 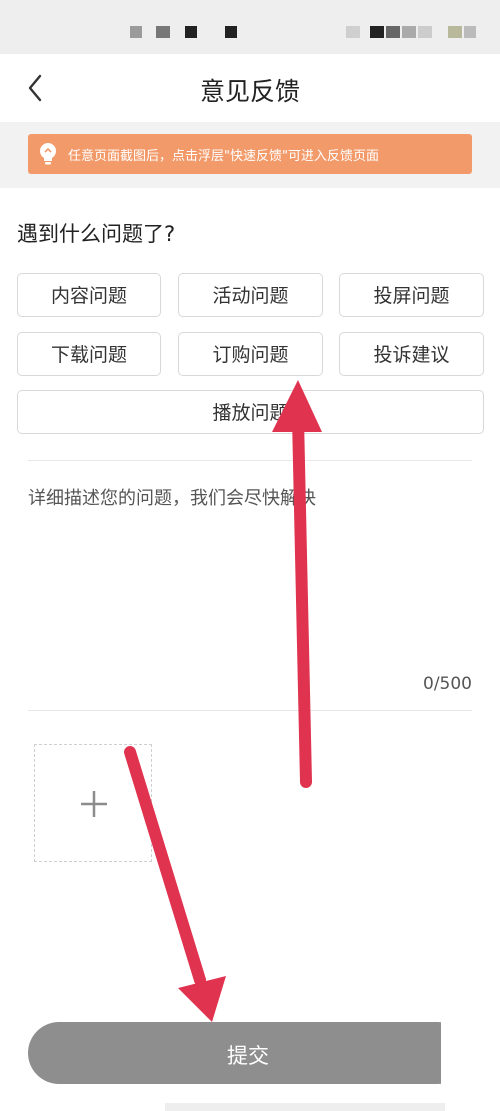 I want to click on lightbulb-icon, so click(x=48, y=154).